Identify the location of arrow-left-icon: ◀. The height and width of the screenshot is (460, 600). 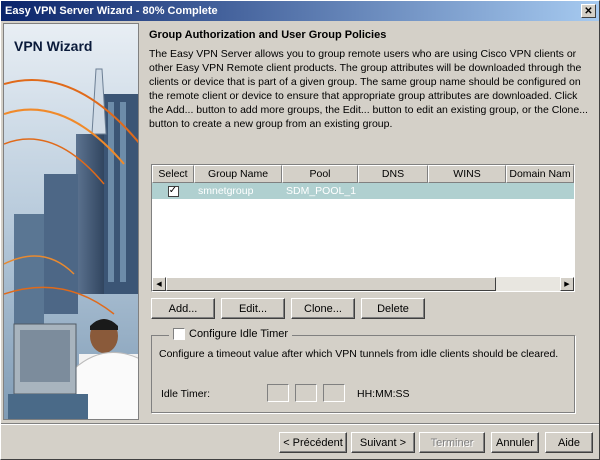
(159, 284).